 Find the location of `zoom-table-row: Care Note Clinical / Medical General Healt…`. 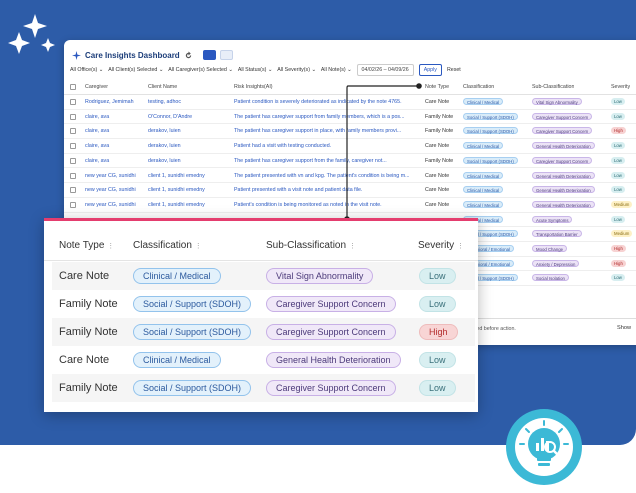

zoom-table-row: Care Note Clinical / Medical General Healt… is located at coordinates (263, 360).